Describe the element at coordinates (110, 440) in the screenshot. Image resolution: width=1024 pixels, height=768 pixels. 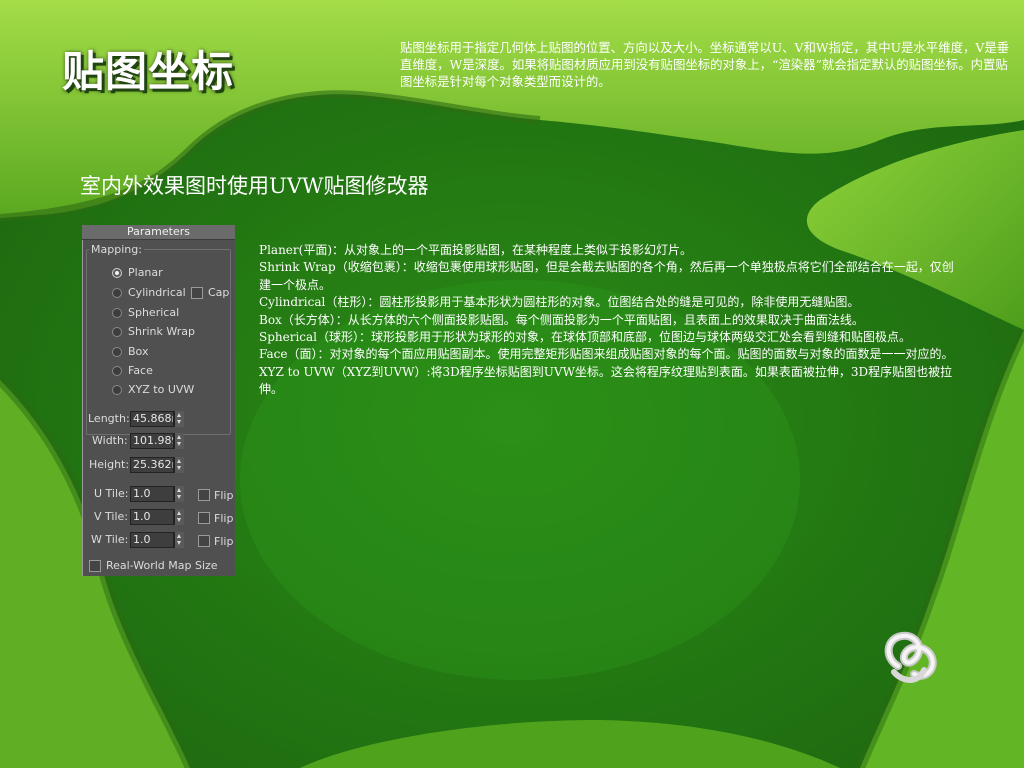
I see `width-label: Width:` at that location.